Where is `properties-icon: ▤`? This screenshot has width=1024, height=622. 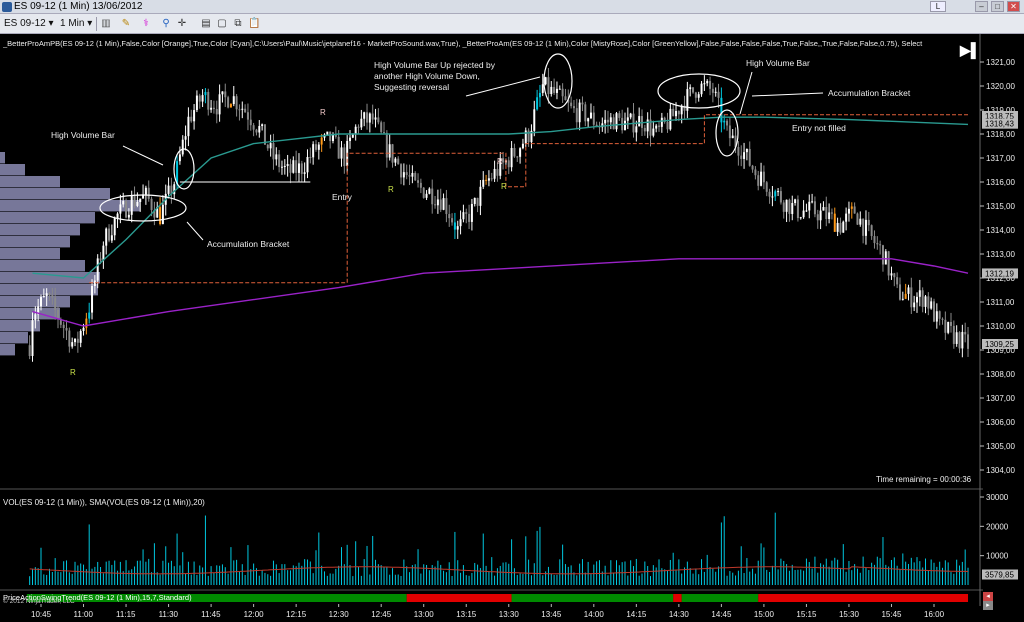 properties-icon: ▤ is located at coordinates (206, 24).